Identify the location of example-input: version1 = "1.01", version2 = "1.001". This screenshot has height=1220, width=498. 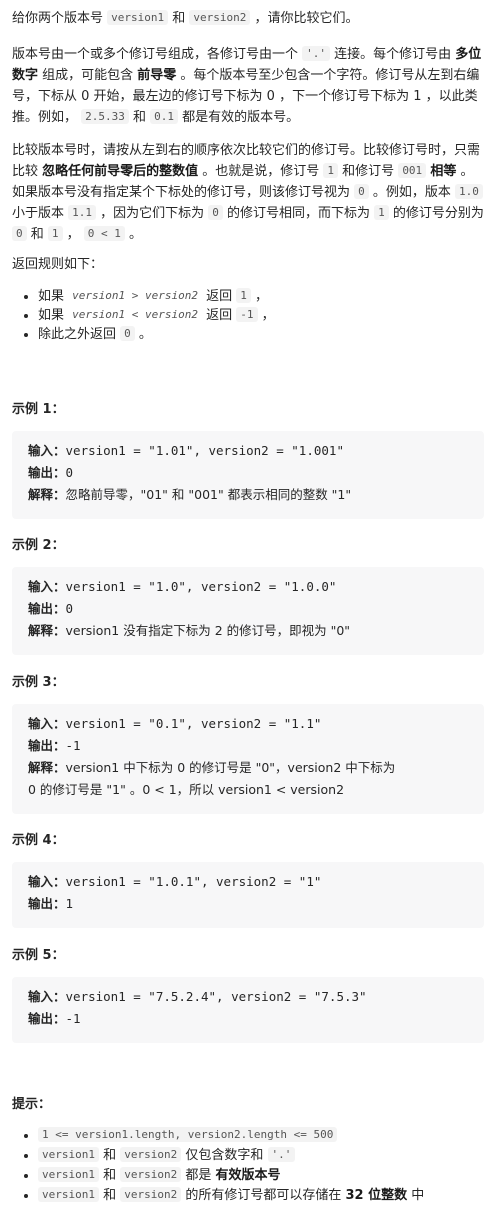
(204, 450).